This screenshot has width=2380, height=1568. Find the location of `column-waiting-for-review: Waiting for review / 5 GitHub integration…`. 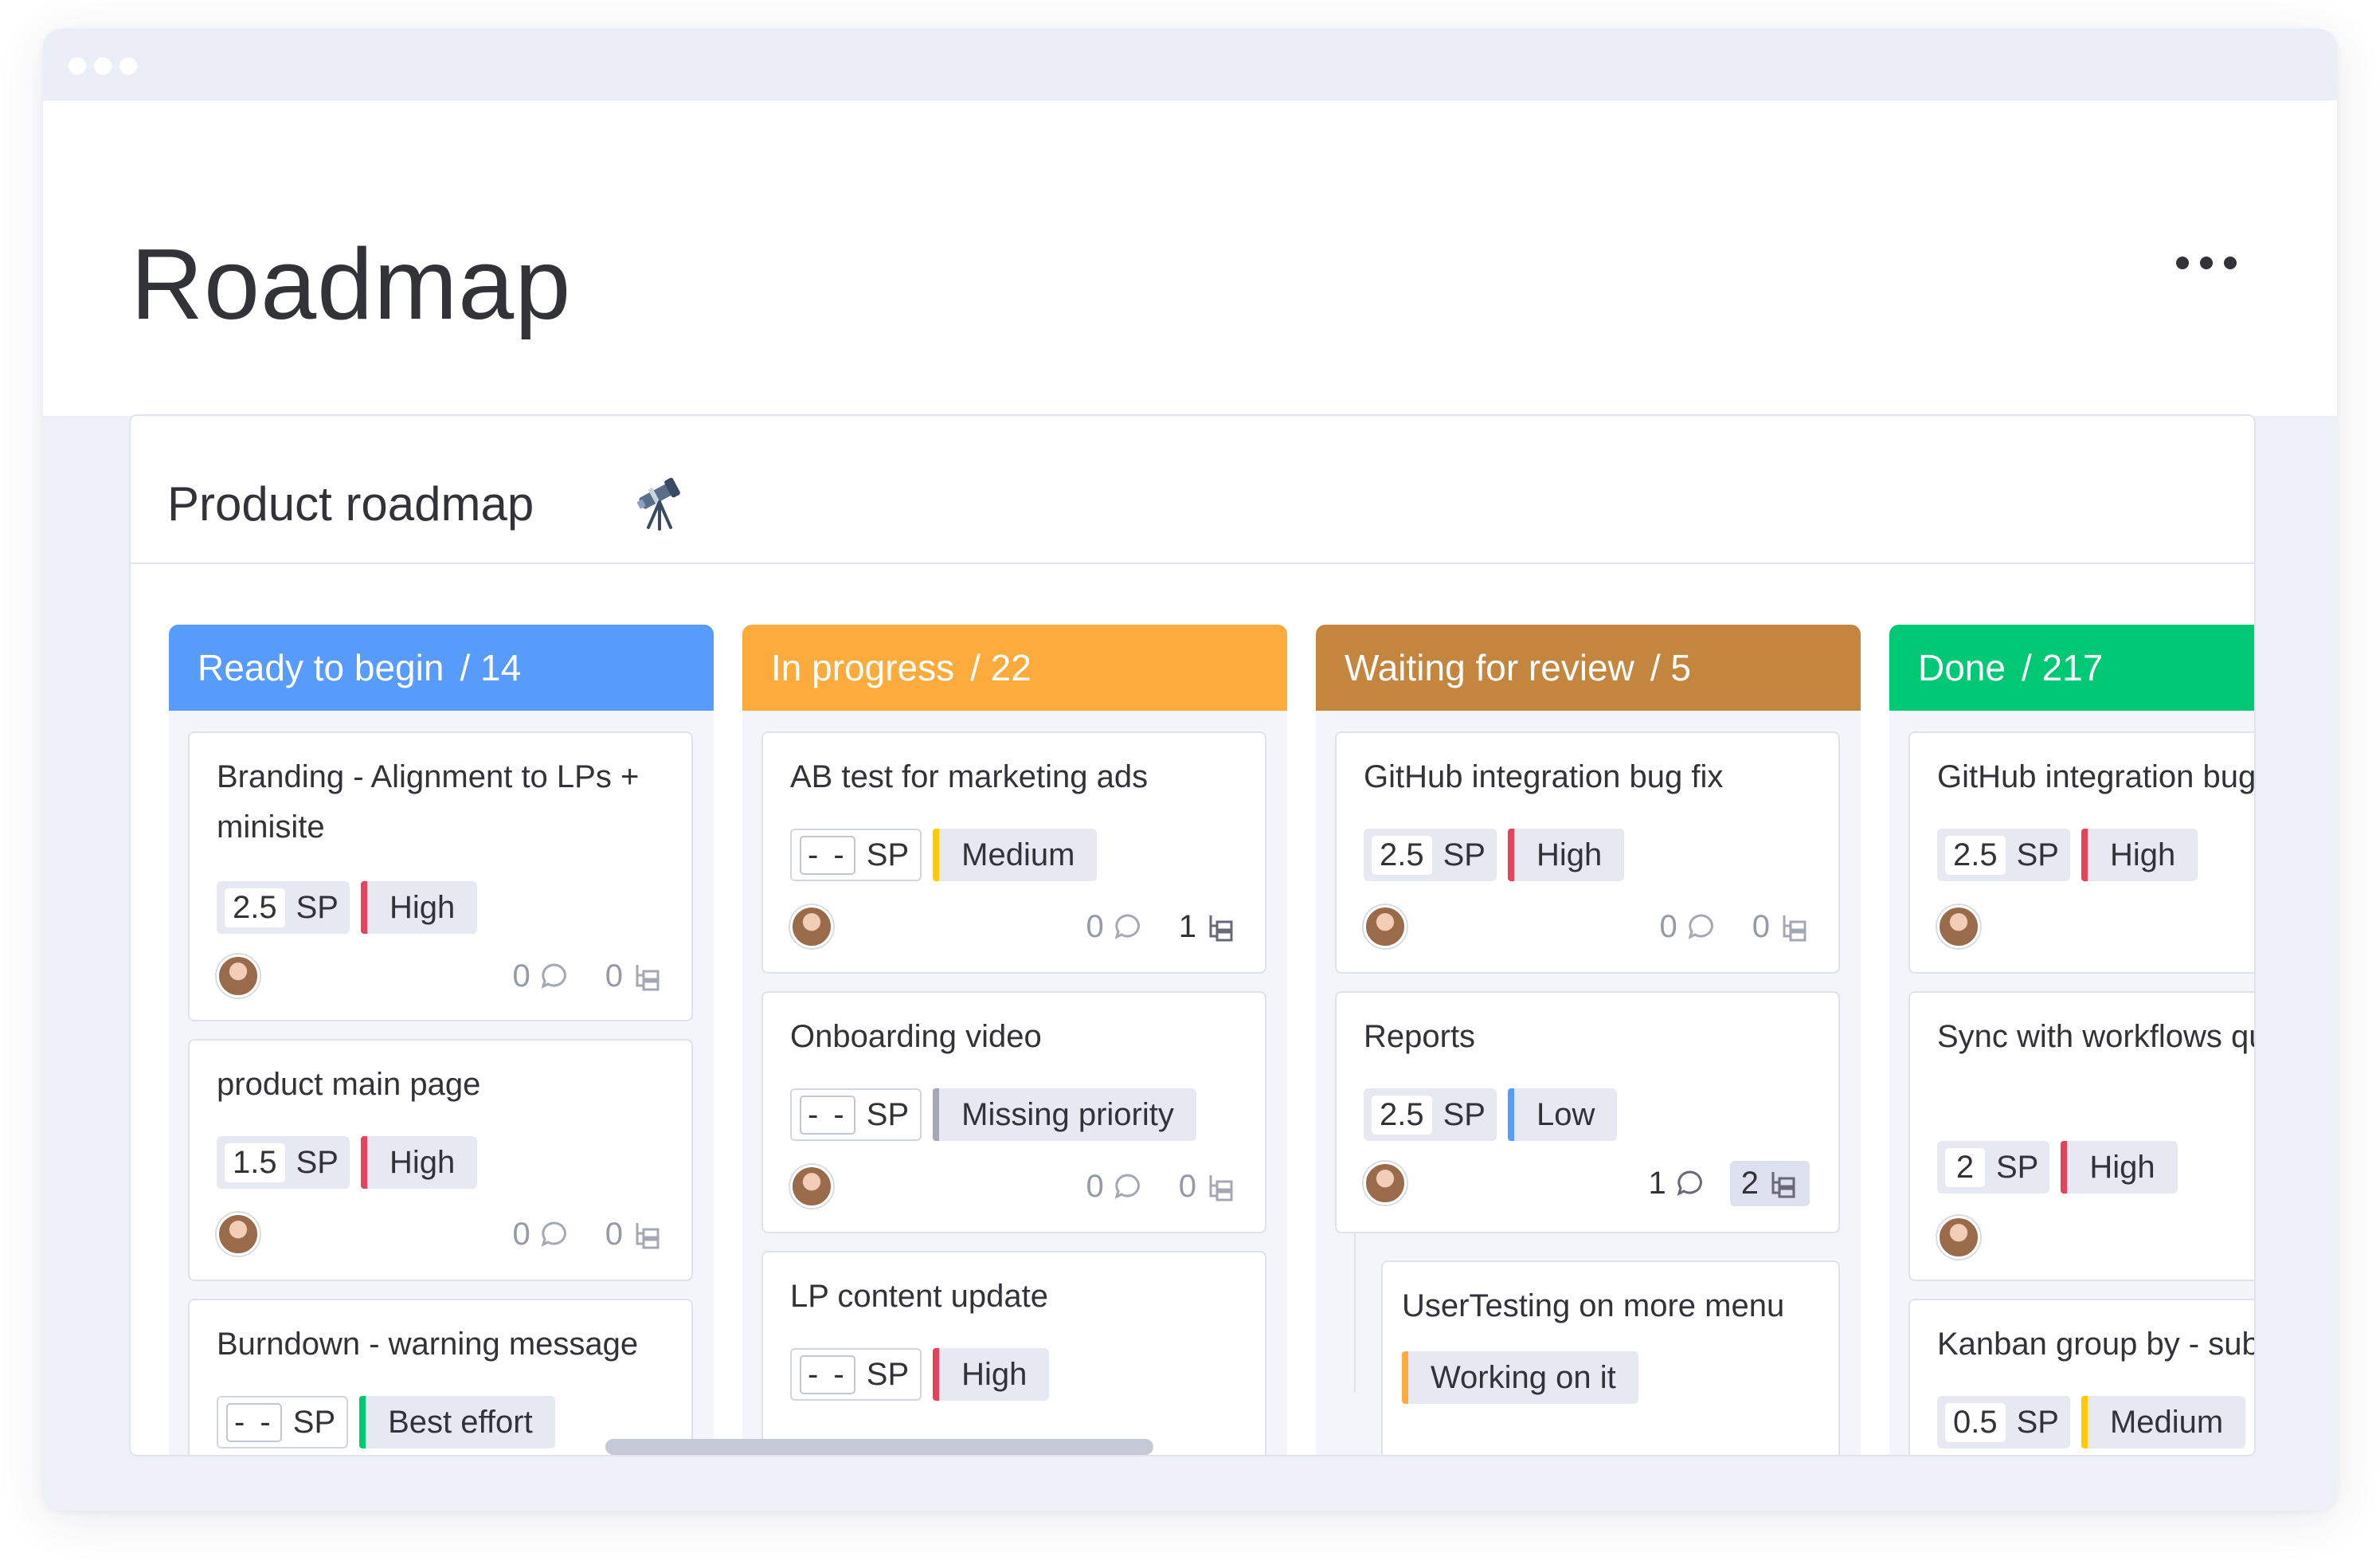

column-waiting-for-review: Waiting for review / 5 GitHub integration… is located at coordinates (1588, 1040).